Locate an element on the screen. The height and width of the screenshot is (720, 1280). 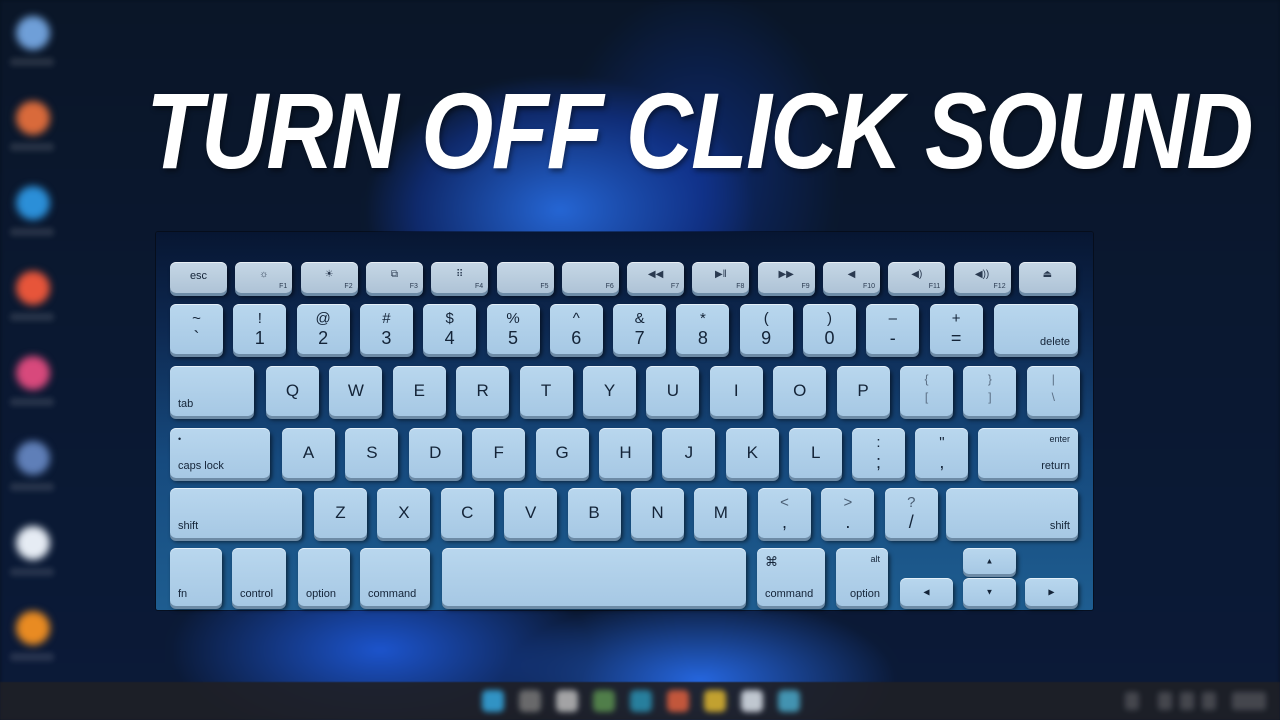
desktop-icon-recycle-bin is located at coordinates (32, 46).